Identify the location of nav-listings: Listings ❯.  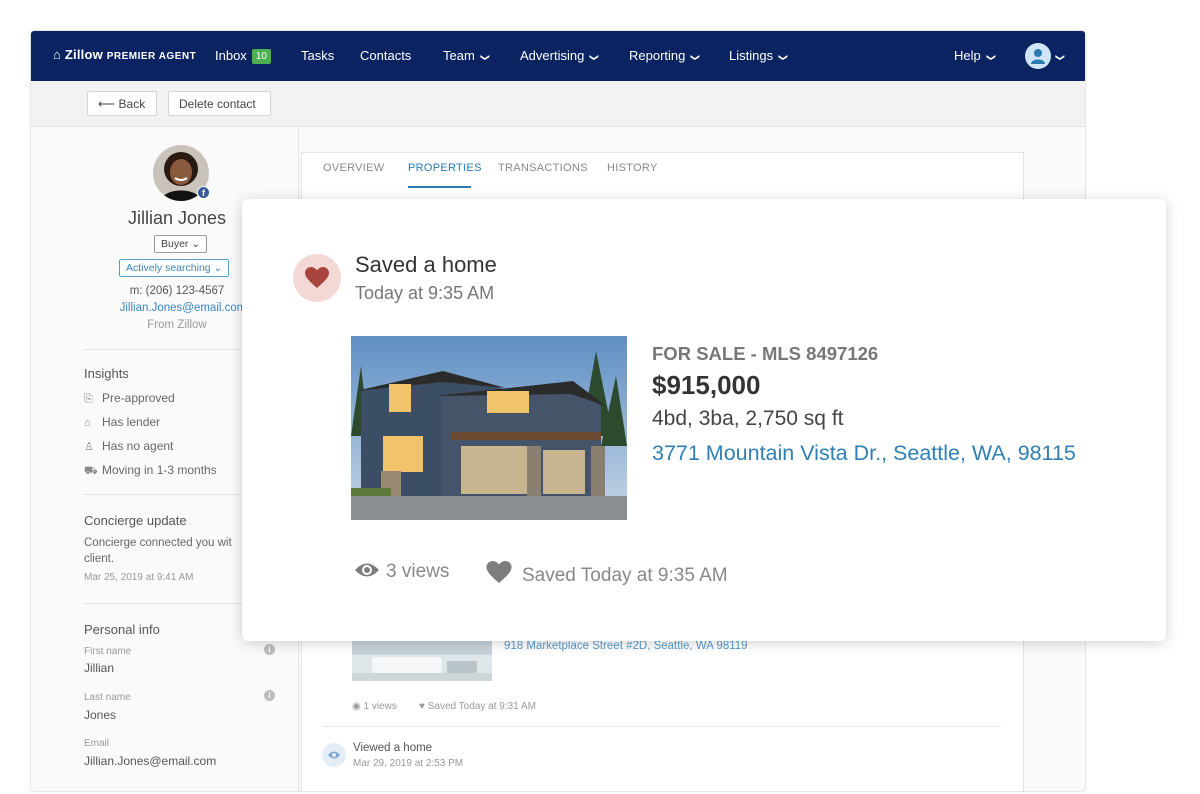
(759, 55).